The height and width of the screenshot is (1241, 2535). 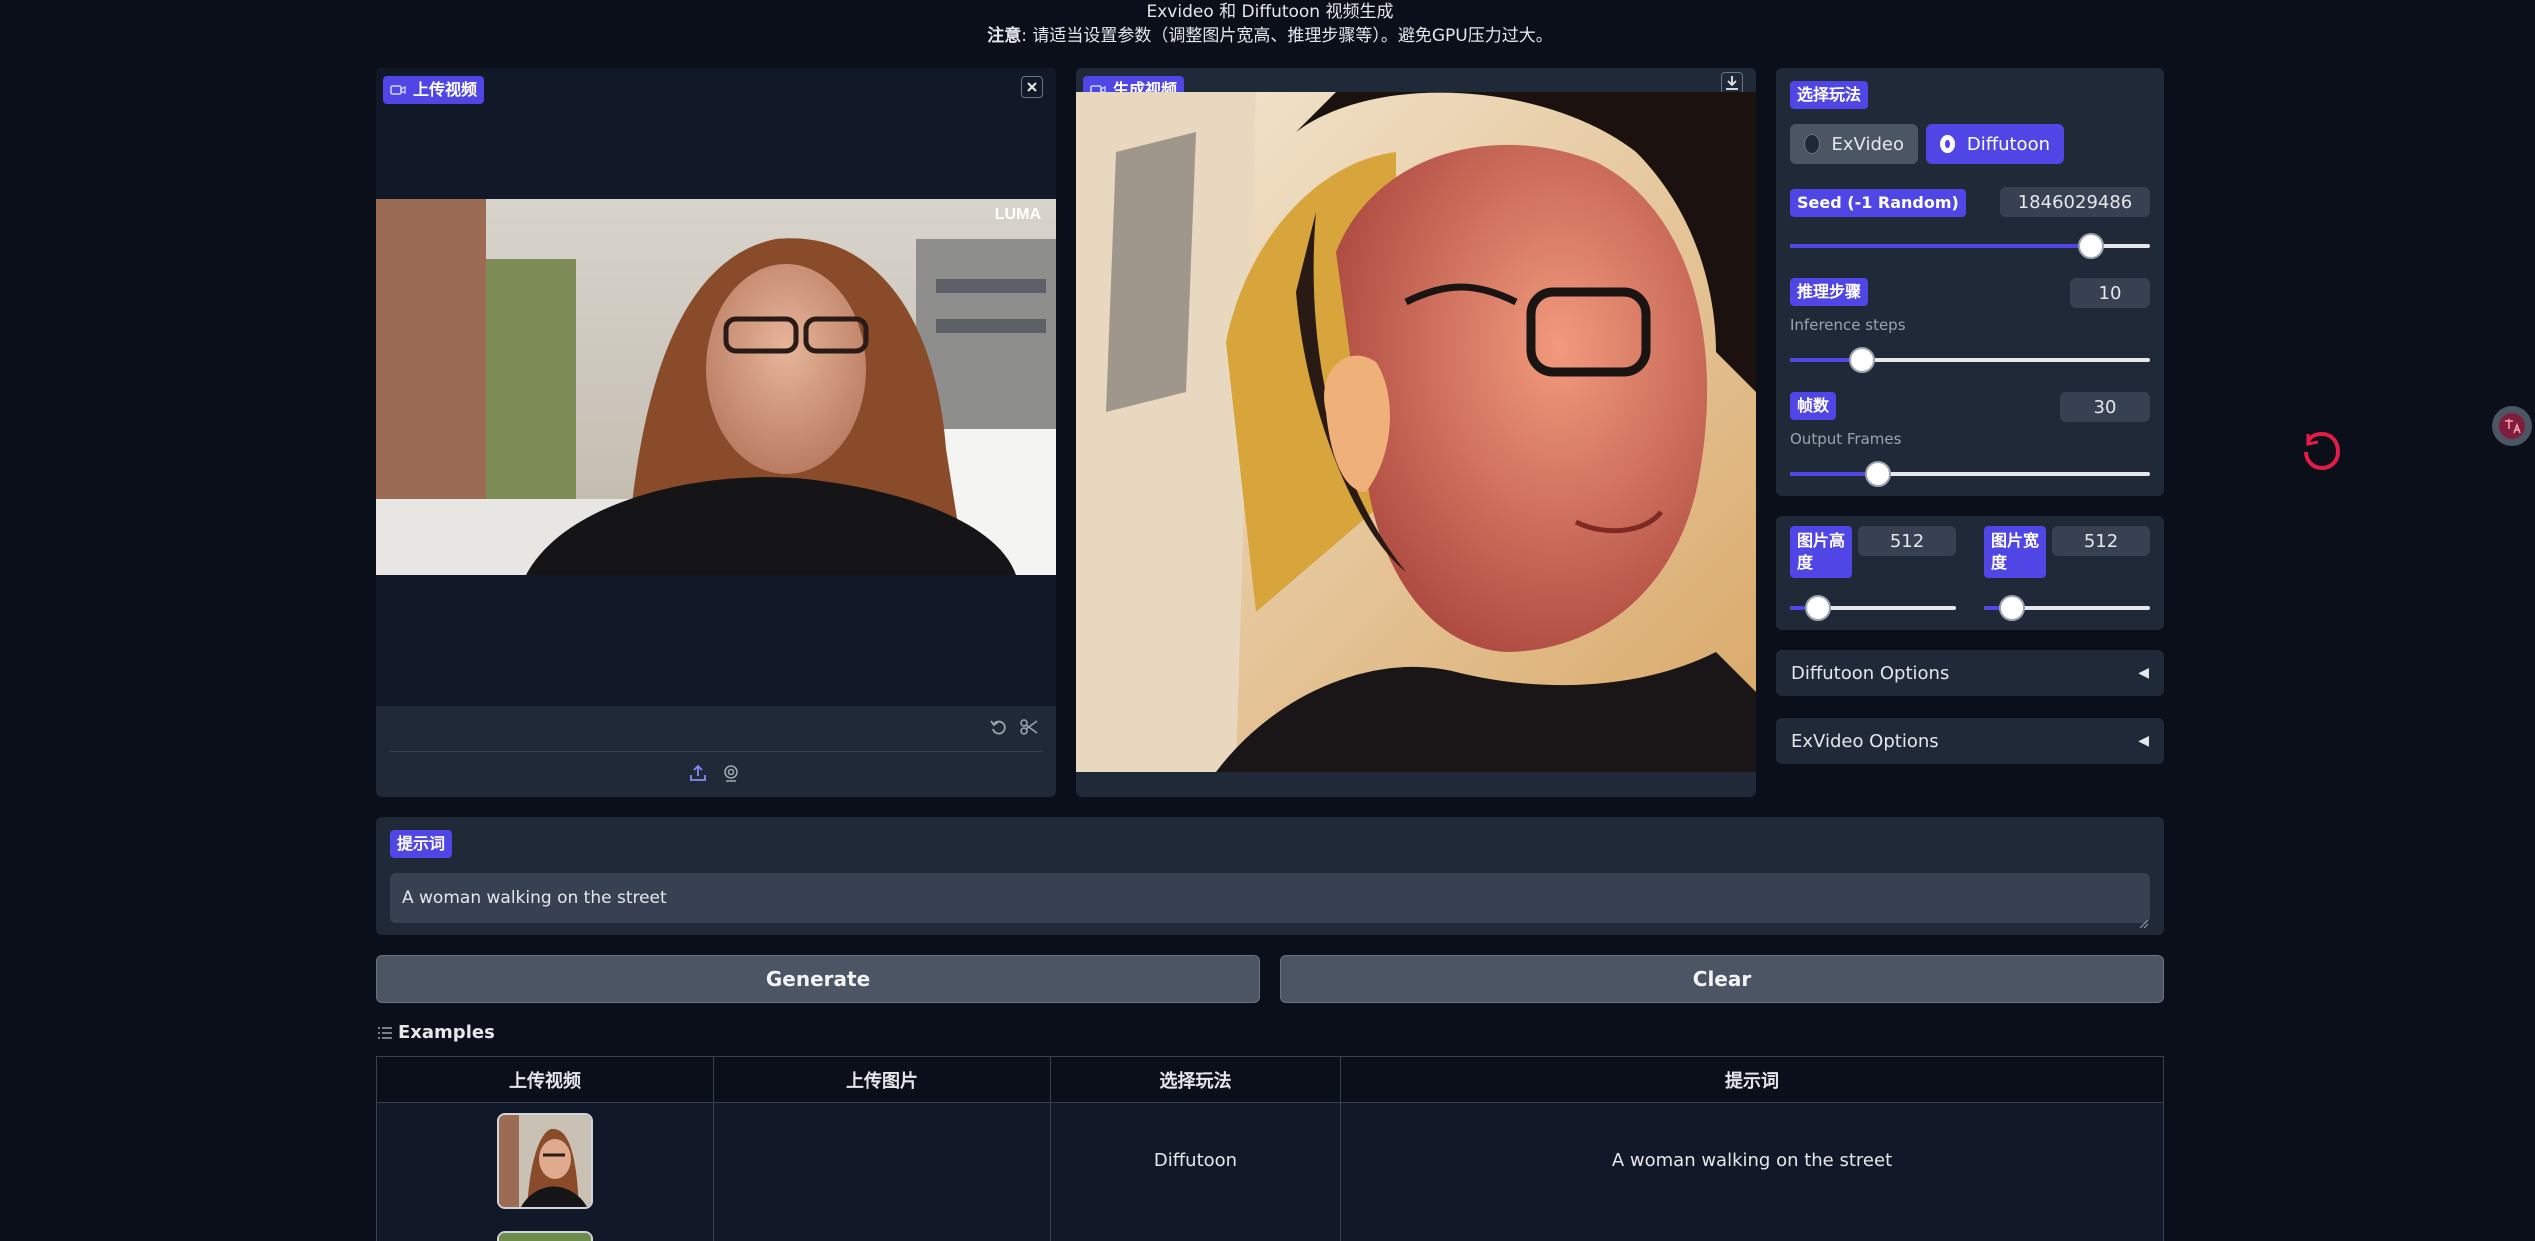 I want to click on download-icon, so click(x=1732, y=83).